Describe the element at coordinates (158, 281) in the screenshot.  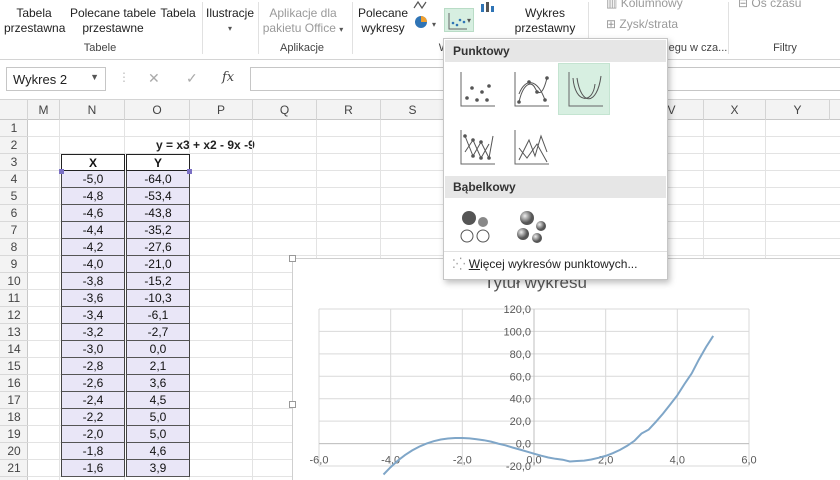
I see `y-value-cell: -15,2` at that location.